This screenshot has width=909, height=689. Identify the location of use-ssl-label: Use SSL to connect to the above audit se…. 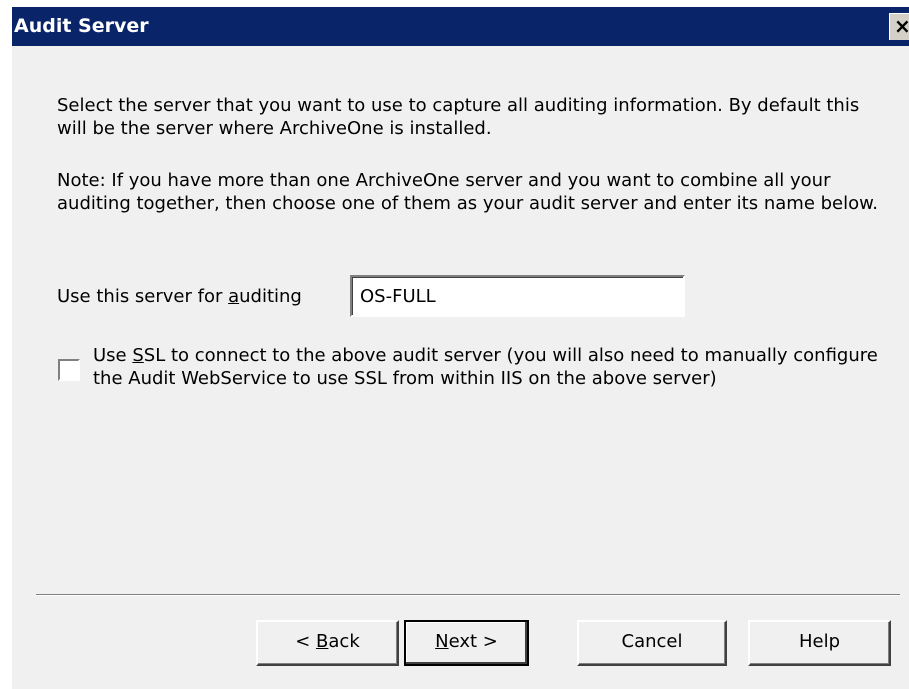
(493, 367).